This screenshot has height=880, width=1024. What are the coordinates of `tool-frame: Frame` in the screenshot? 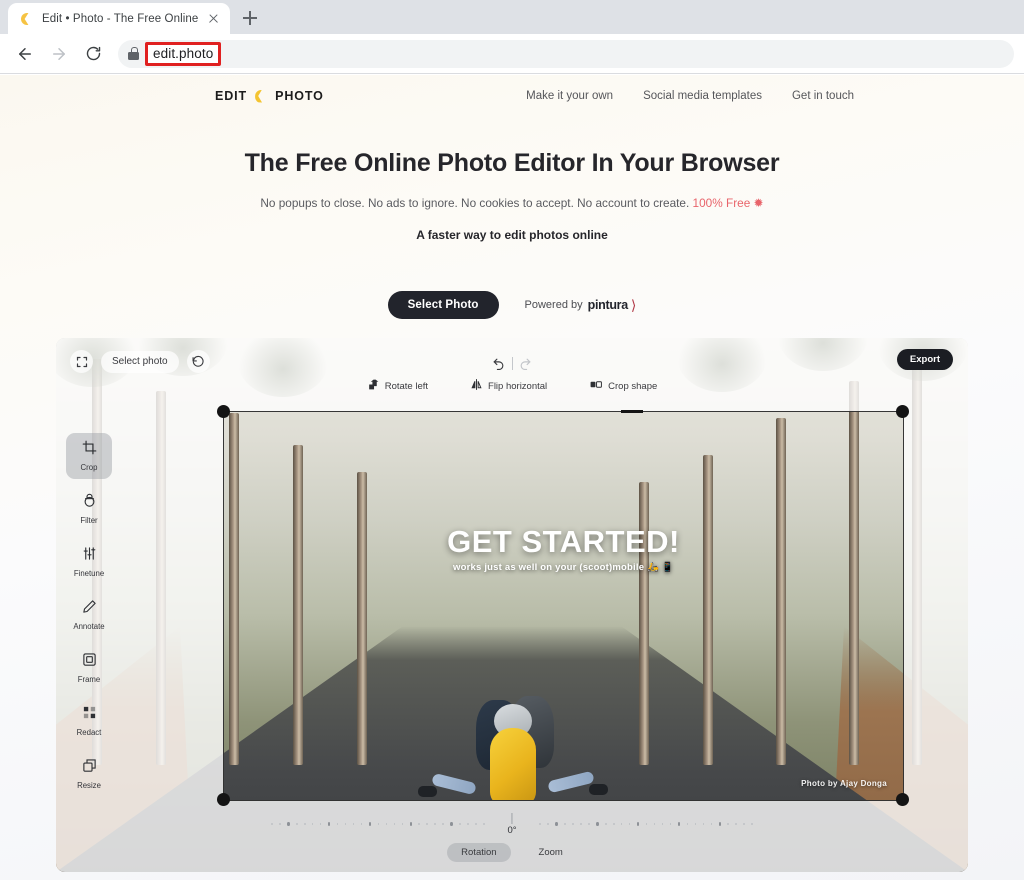 It's located at (89, 668).